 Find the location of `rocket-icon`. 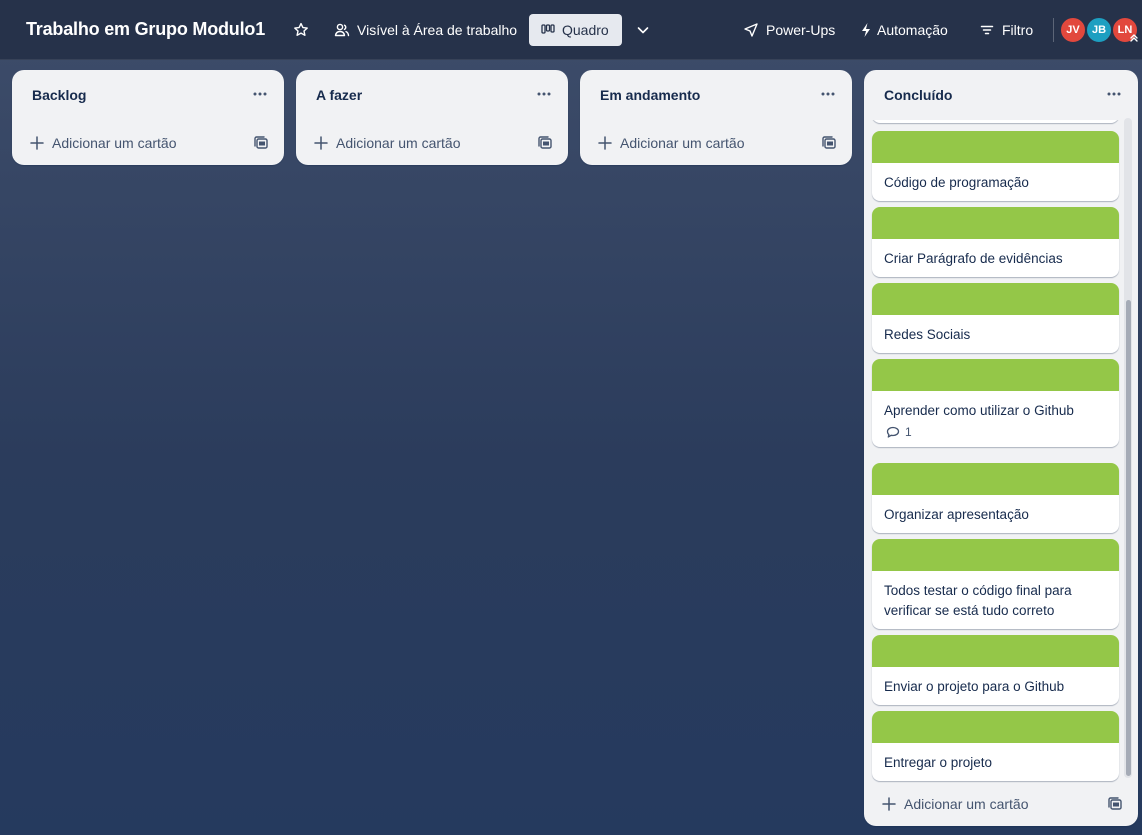

rocket-icon is located at coordinates (751, 30).